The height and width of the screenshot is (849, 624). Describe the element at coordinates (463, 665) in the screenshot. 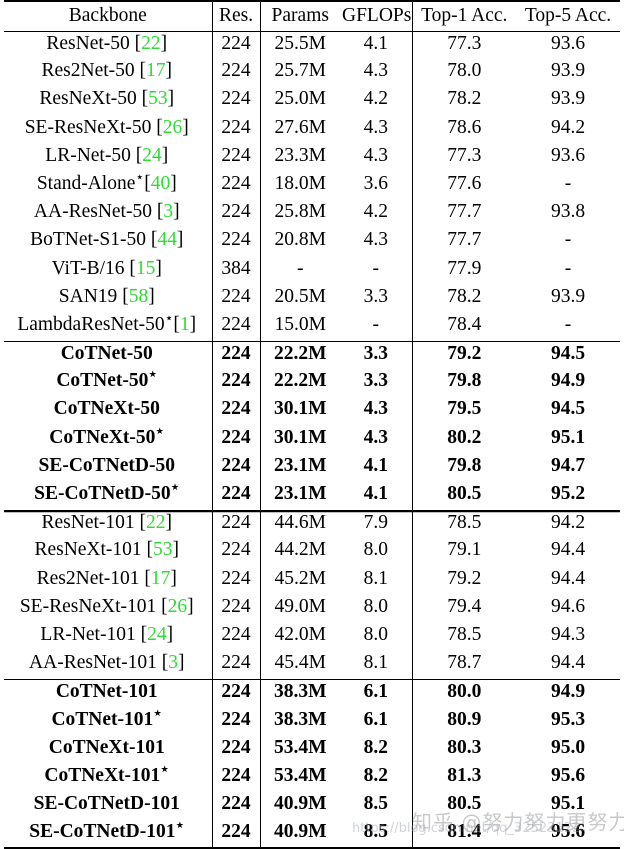

I see `cell-top1: 78.7` at that location.